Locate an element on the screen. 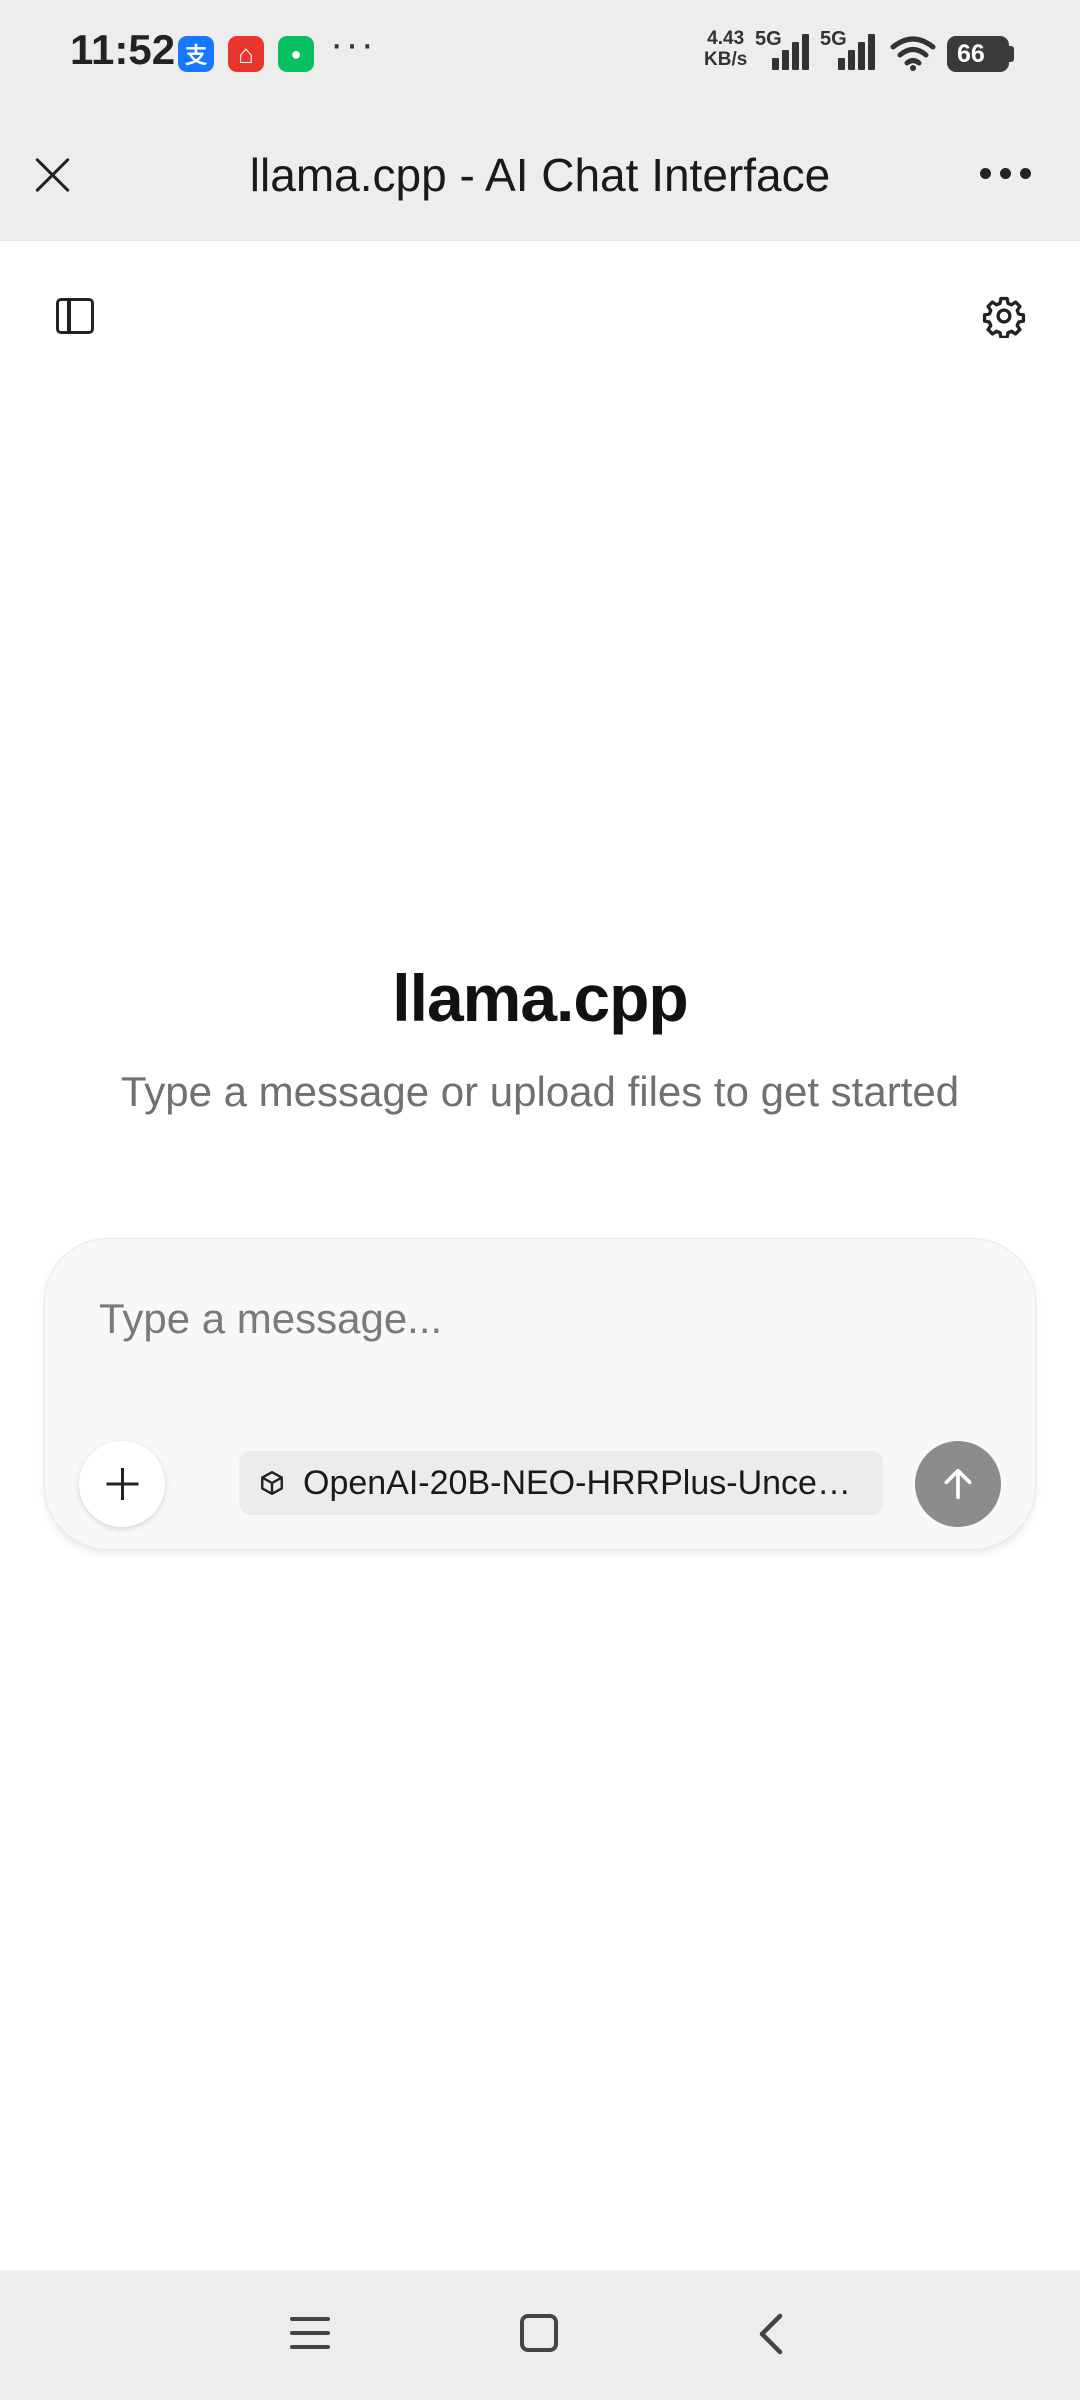  arrow-up-icon is located at coordinates (958, 1484).